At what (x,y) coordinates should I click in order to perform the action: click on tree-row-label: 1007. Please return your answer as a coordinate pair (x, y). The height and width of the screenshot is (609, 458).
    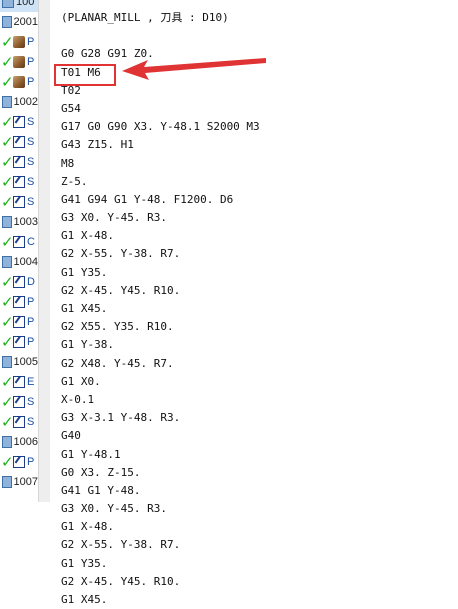
    Looking at the image, I should click on (25, 482).